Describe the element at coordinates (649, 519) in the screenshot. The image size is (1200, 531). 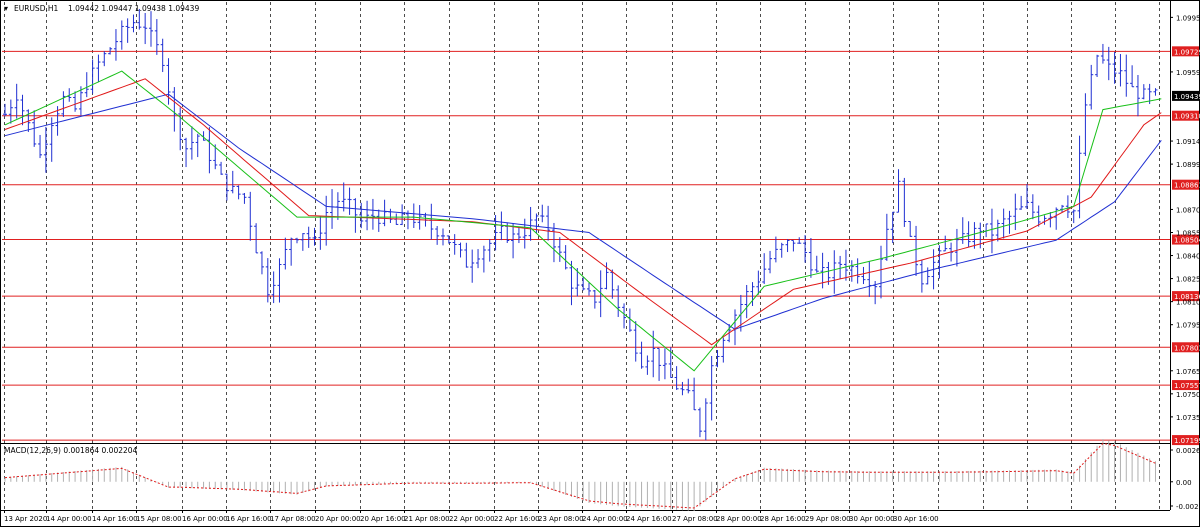
I see `x-tick-label: 24 Apr 16:00` at that location.